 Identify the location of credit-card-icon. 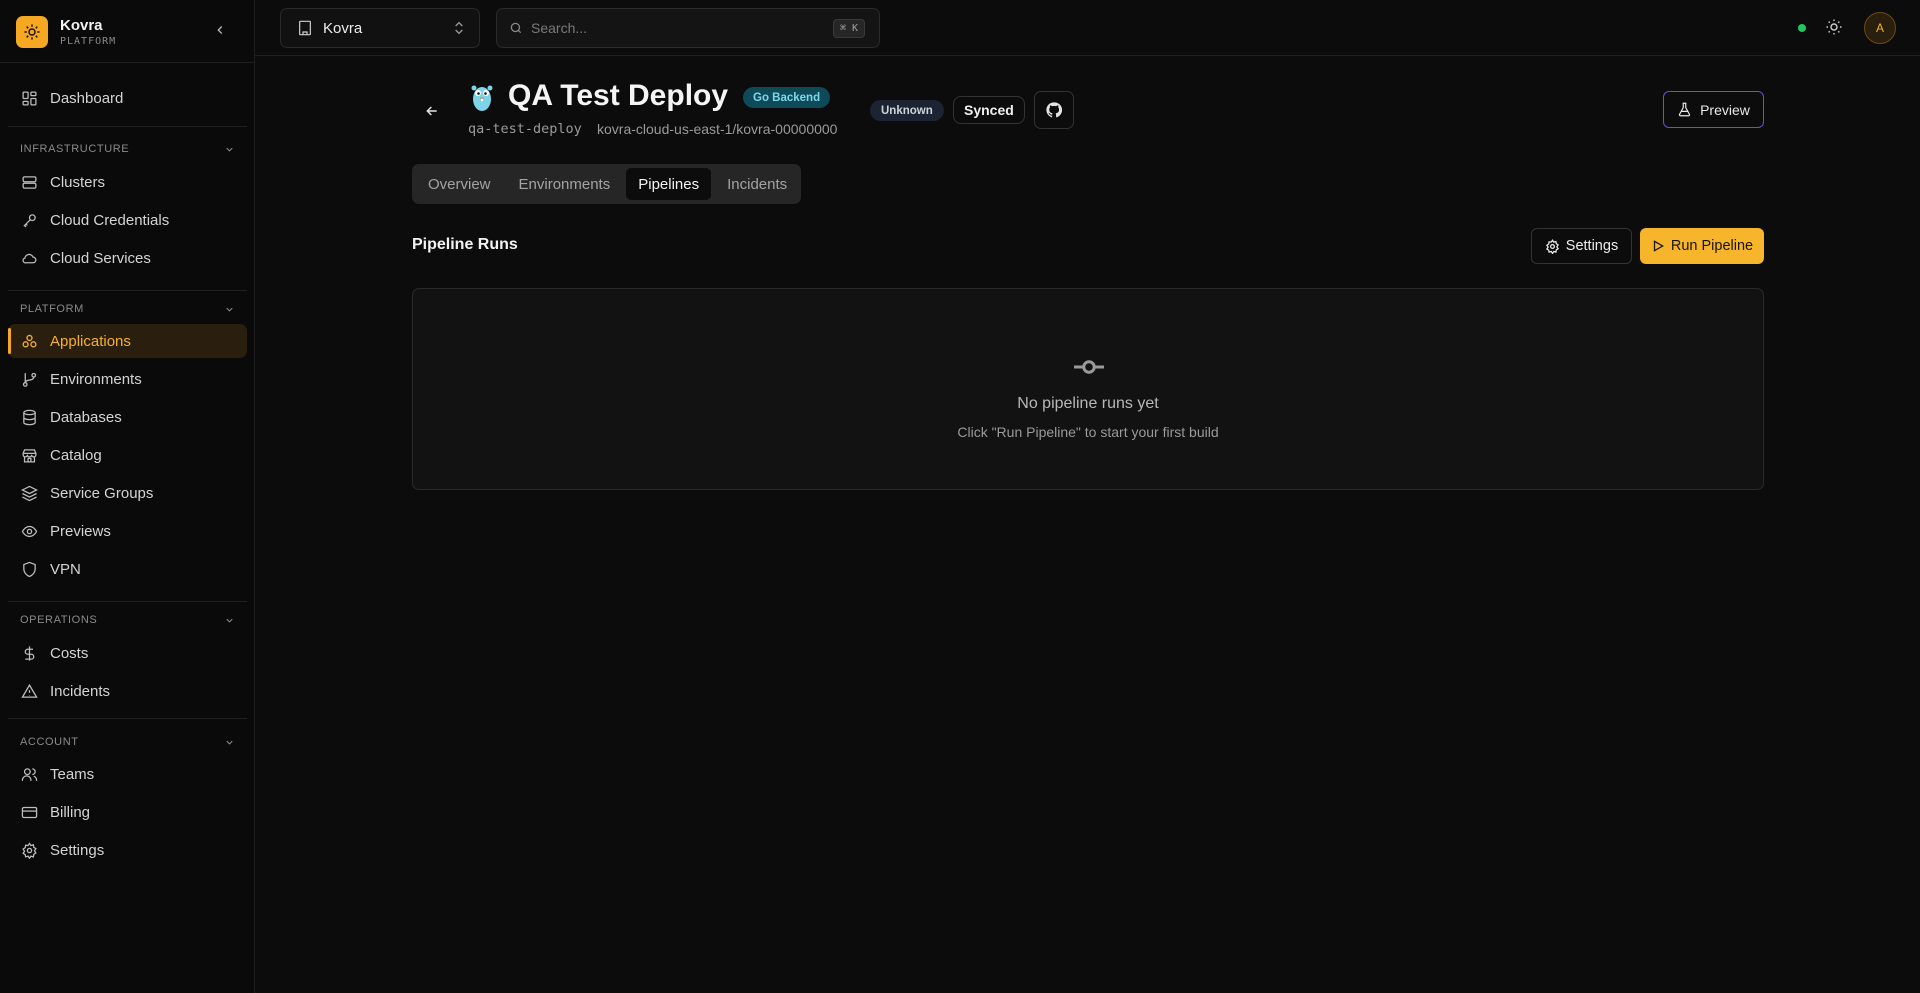
(29, 812).